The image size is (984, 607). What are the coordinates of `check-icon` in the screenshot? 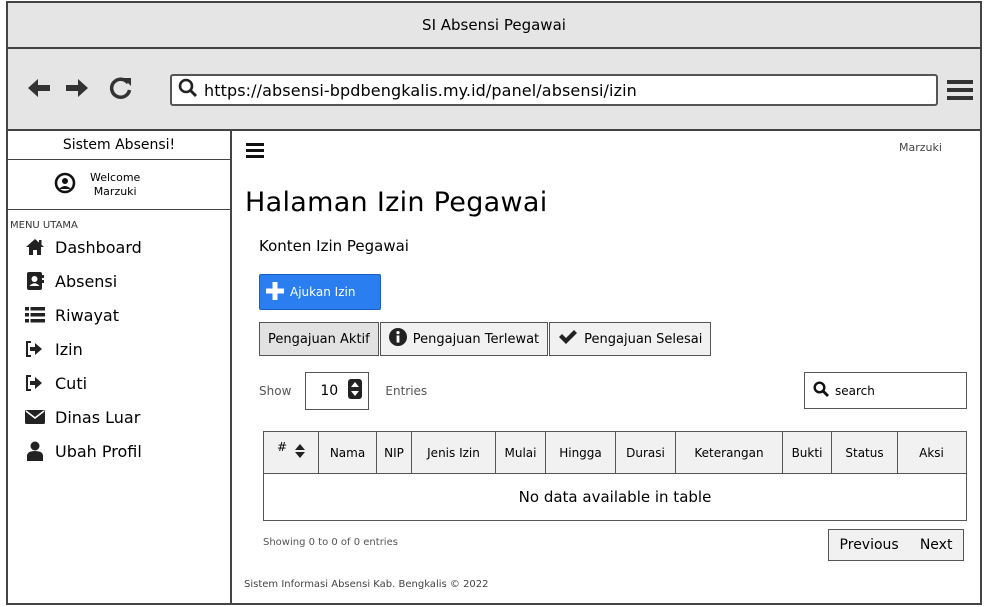 It's located at (568, 339).